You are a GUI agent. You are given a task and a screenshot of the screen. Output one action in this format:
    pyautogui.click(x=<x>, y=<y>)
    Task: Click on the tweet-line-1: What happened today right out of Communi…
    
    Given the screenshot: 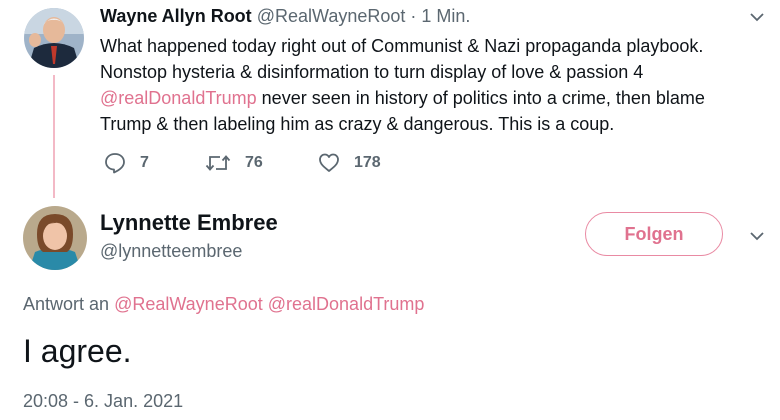 What is the action you would take?
    pyautogui.click(x=402, y=46)
    